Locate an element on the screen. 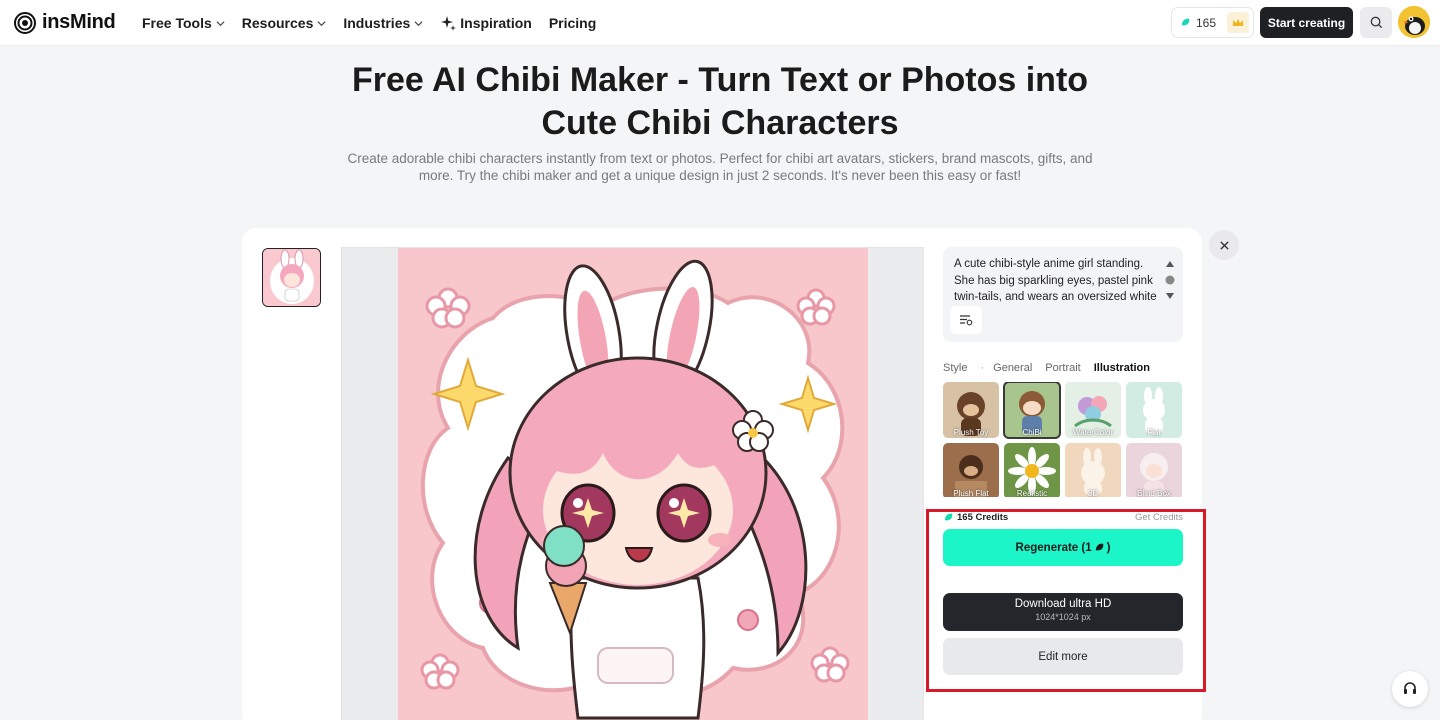  download-button: Download ultra HD 1024*1024 px is located at coordinates (1063, 612).